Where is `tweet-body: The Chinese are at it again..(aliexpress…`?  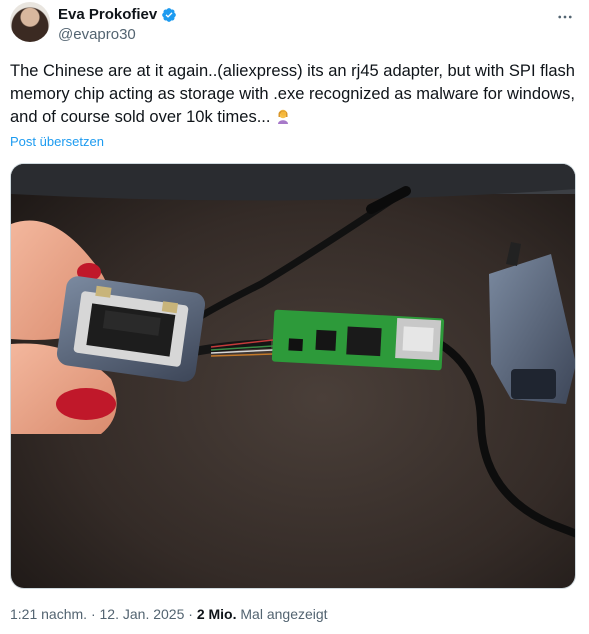
tweet-body: The Chinese are at it again..(aliexpress… is located at coordinates (295, 94).